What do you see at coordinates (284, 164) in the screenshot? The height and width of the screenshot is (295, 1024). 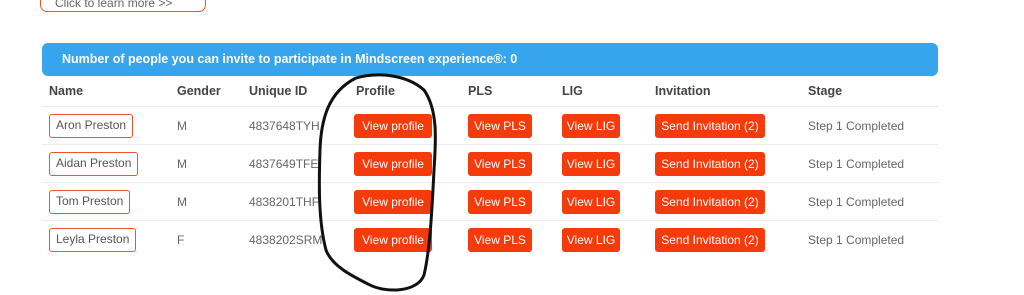 I see `unique-id-cell: 4837649TFE` at bounding box center [284, 164].